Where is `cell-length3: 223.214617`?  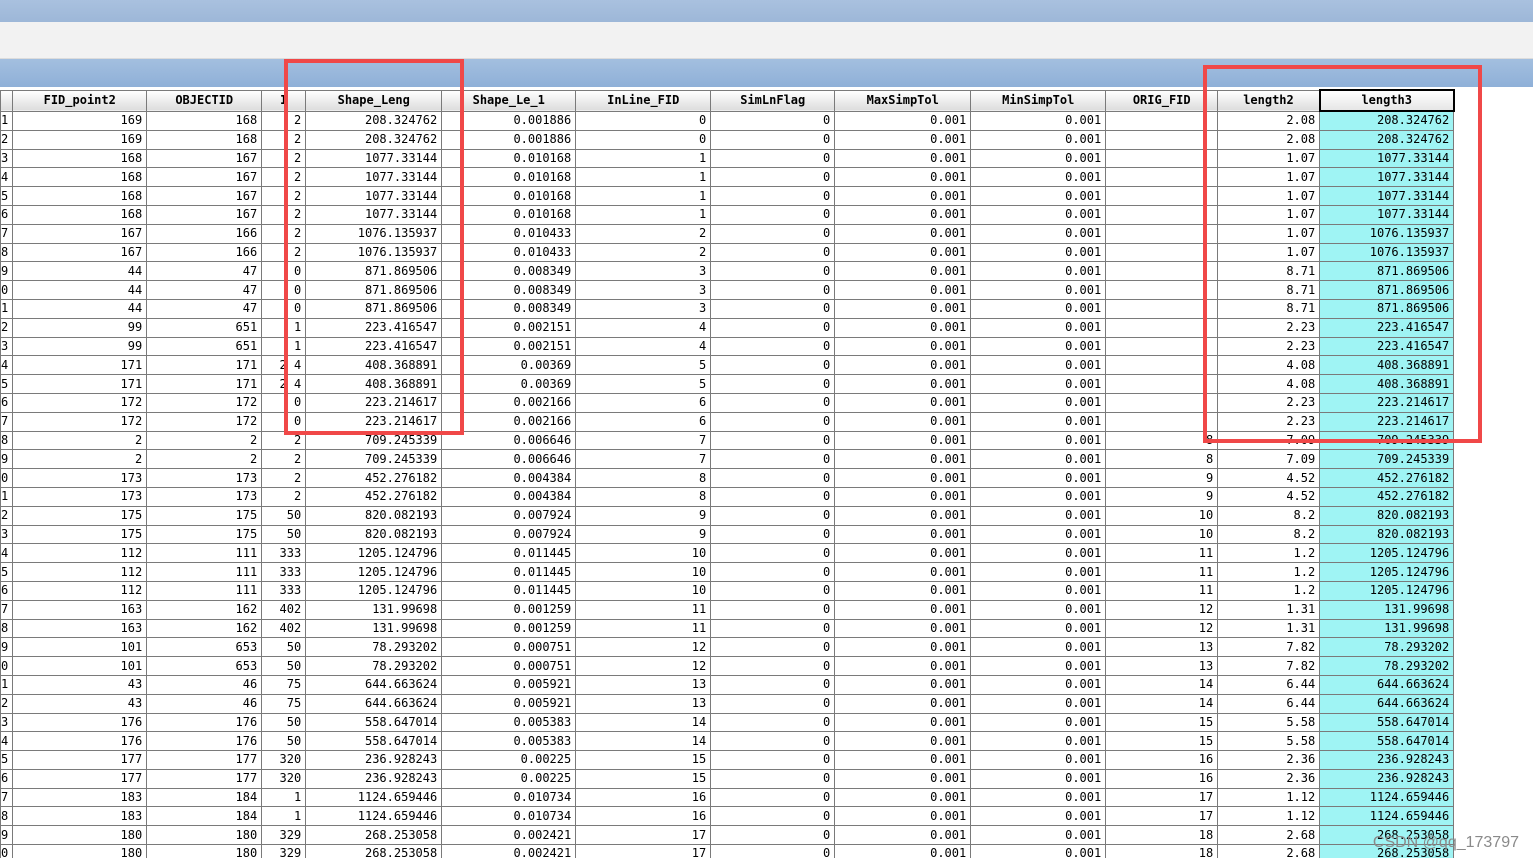
cell-length3: 223.214617 is located at coordinates (1387, 421).